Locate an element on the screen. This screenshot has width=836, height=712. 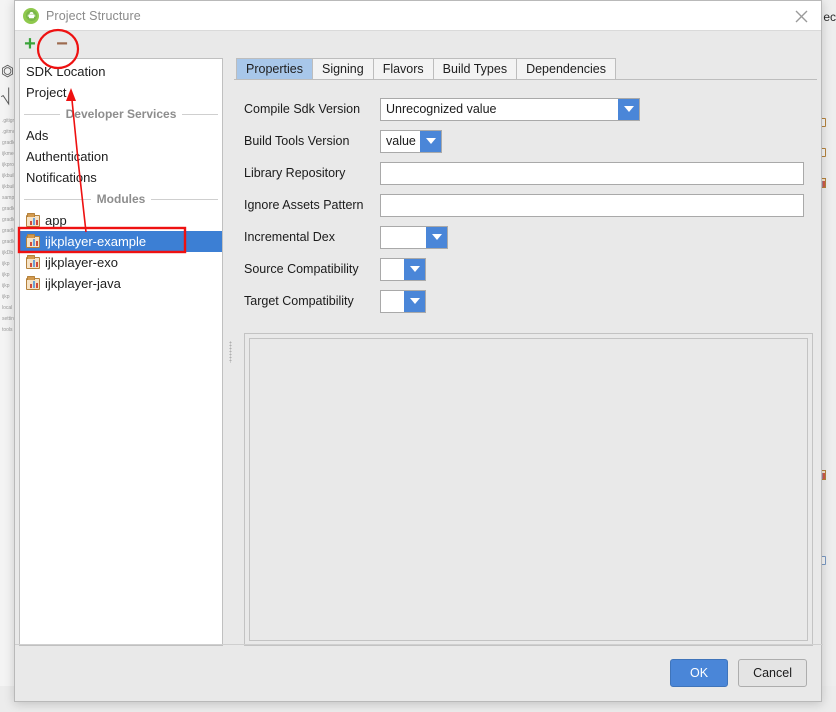
tab-properties: Properties is located at coordinates (274, 68).